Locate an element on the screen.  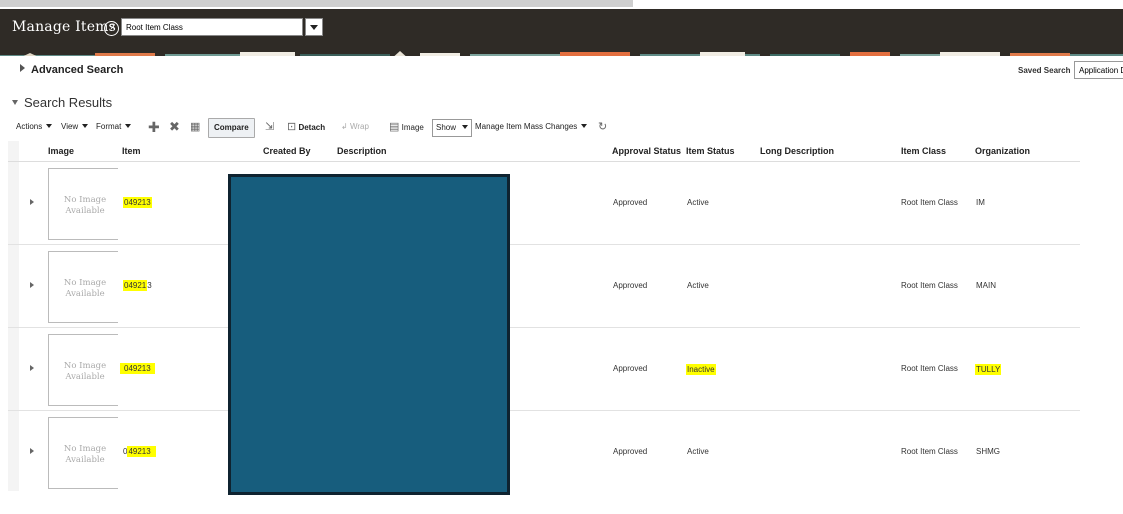
view-menu: View is located at coordinates (75, 127).